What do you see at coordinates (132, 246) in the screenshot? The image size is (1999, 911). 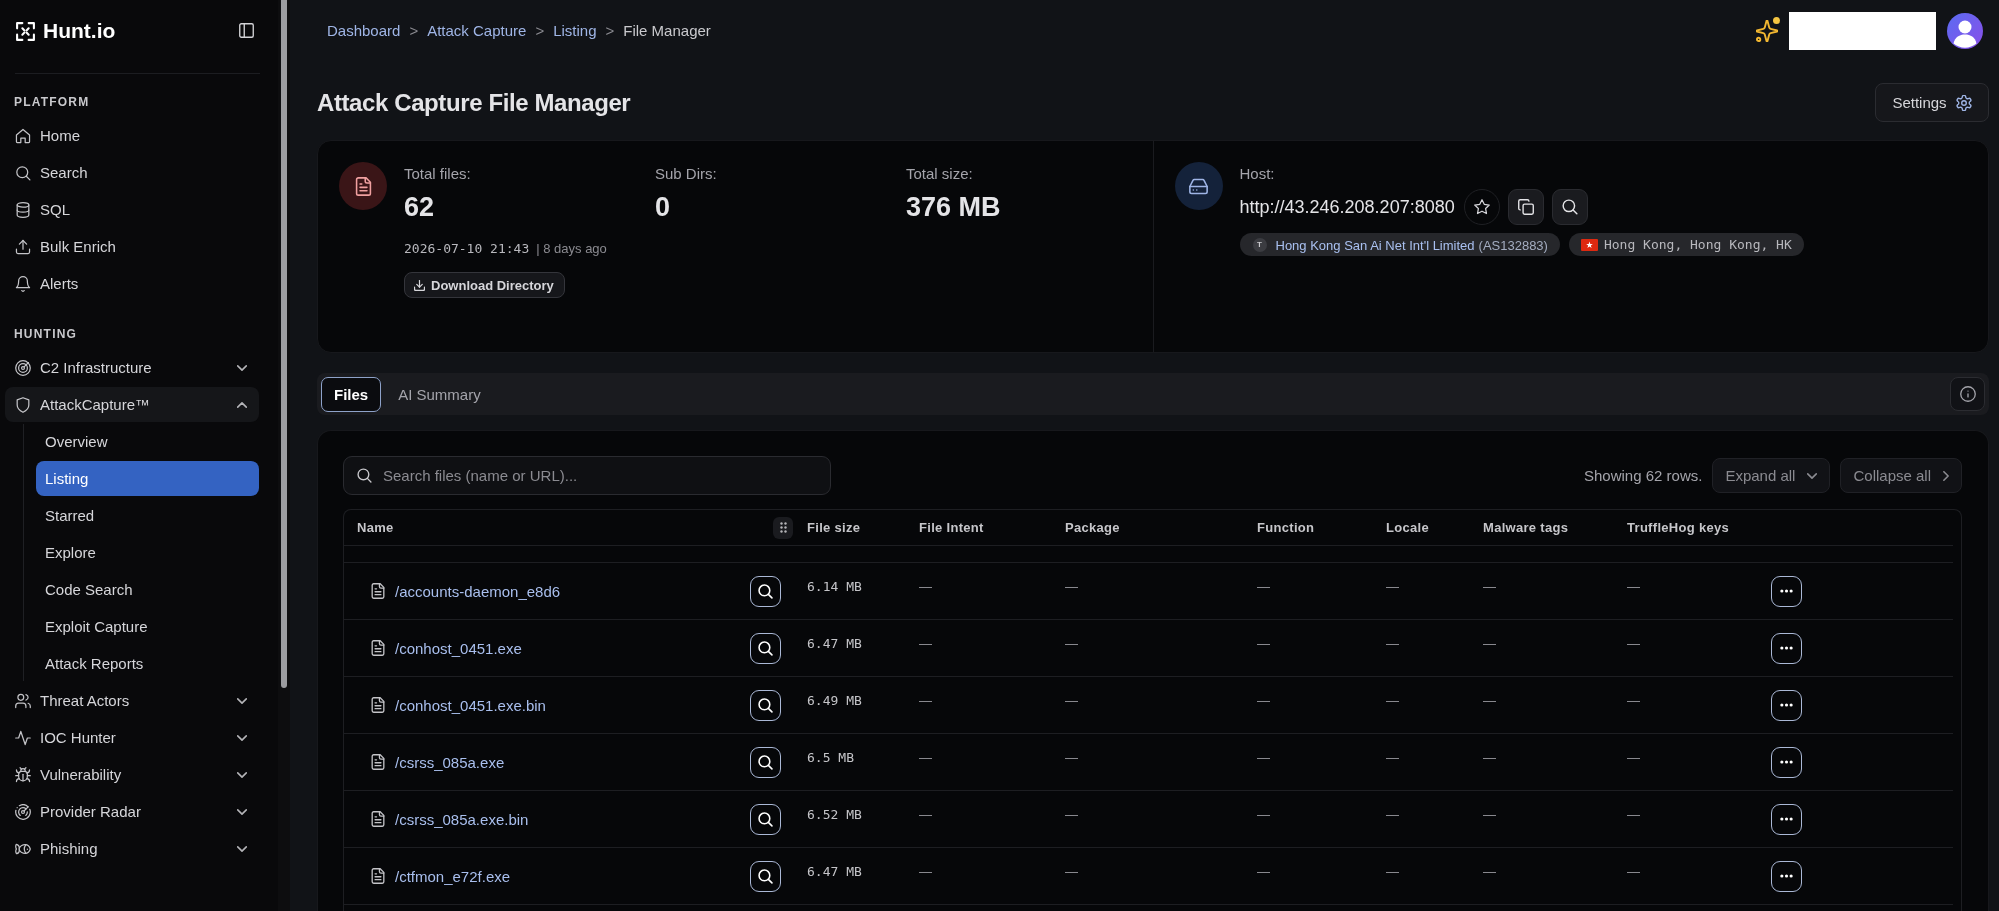 I see `sidebar-item: Bulk Enrich` at bounding box center [132, 246].